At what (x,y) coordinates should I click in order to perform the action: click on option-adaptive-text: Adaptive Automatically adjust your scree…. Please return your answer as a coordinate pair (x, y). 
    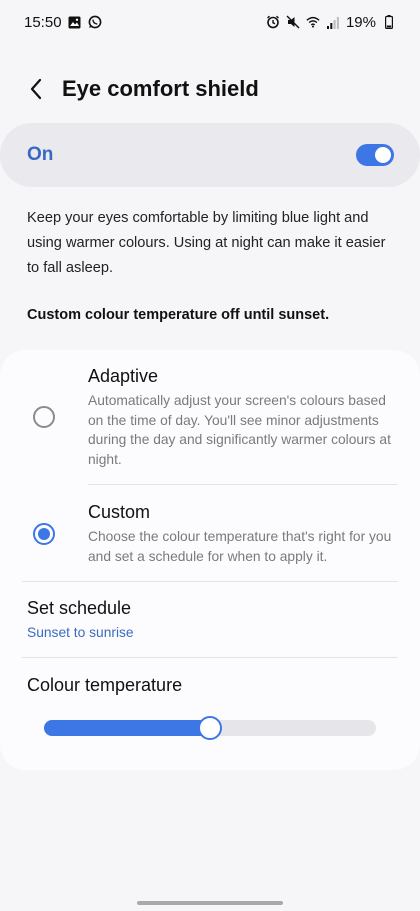
    Looking at the image, I should click on (244, 417).